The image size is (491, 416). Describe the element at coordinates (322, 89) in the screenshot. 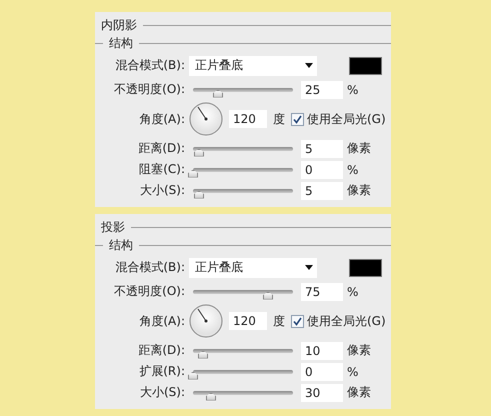

I see `value-field: 25` at that location.